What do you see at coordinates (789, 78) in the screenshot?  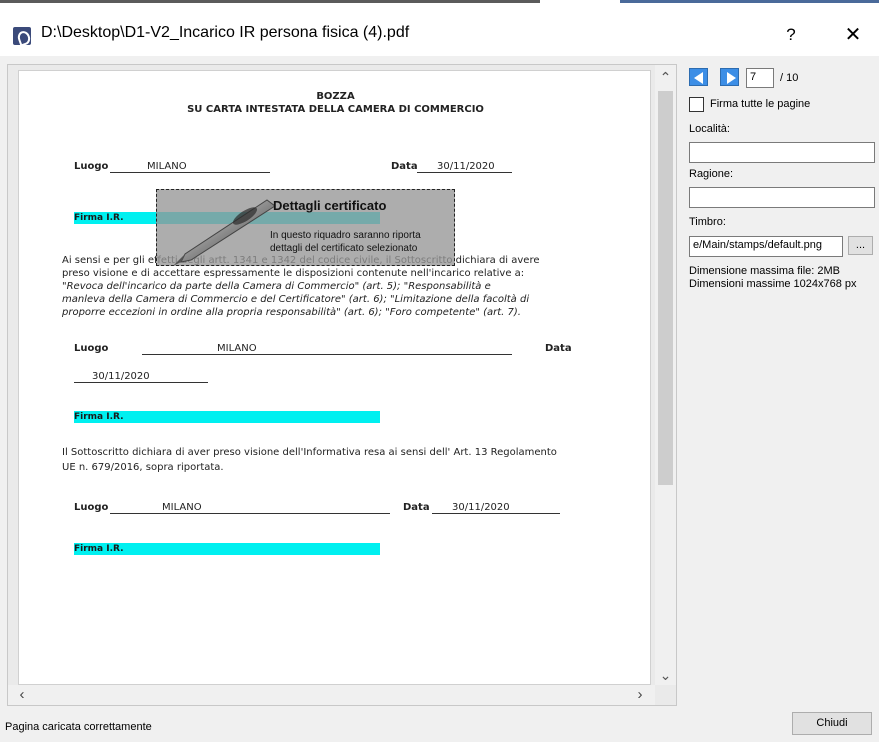 I see `page-total: / 10` at bounding box center [789, 78].